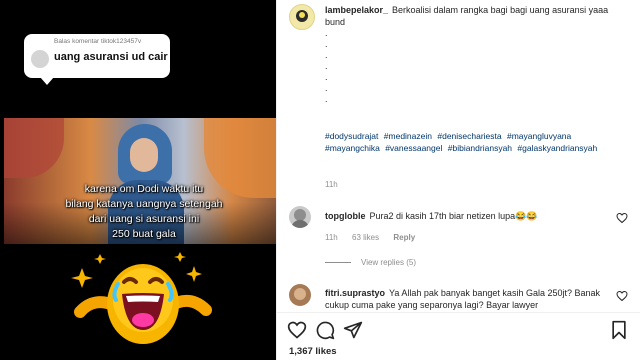 The height and width of the screenshot is (360, 640). I want to click on reply-header: Balas komentar tiktok123457v, so click(98, 41).